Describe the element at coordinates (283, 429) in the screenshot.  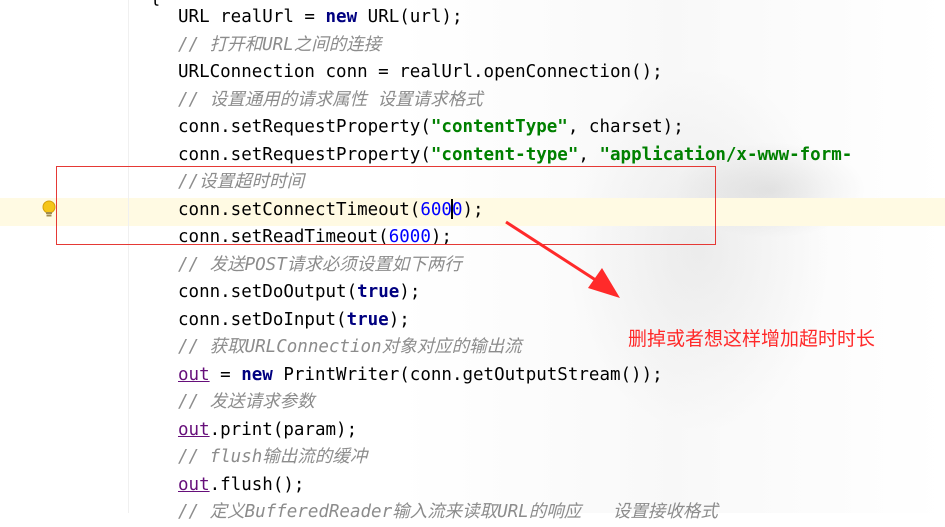
I see `code-token: .print(param);` at that location.